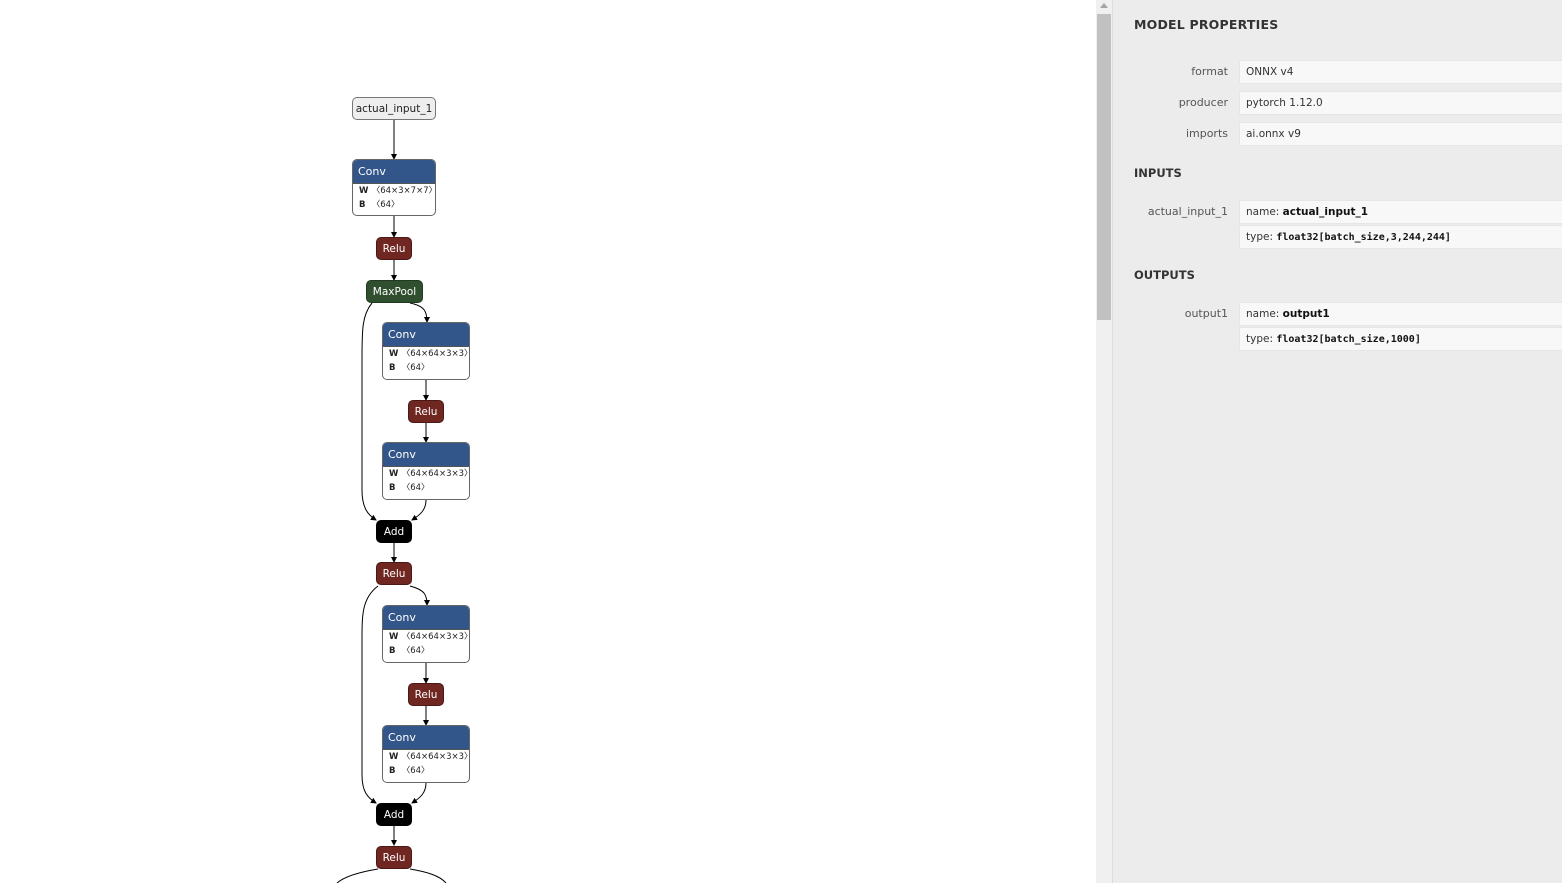 This screenshot has width=1562, height=883. What do you see at coordinates (1206, 313) in the screenshot?
I see `output-label: output1` at bounding box center [1206, 313].